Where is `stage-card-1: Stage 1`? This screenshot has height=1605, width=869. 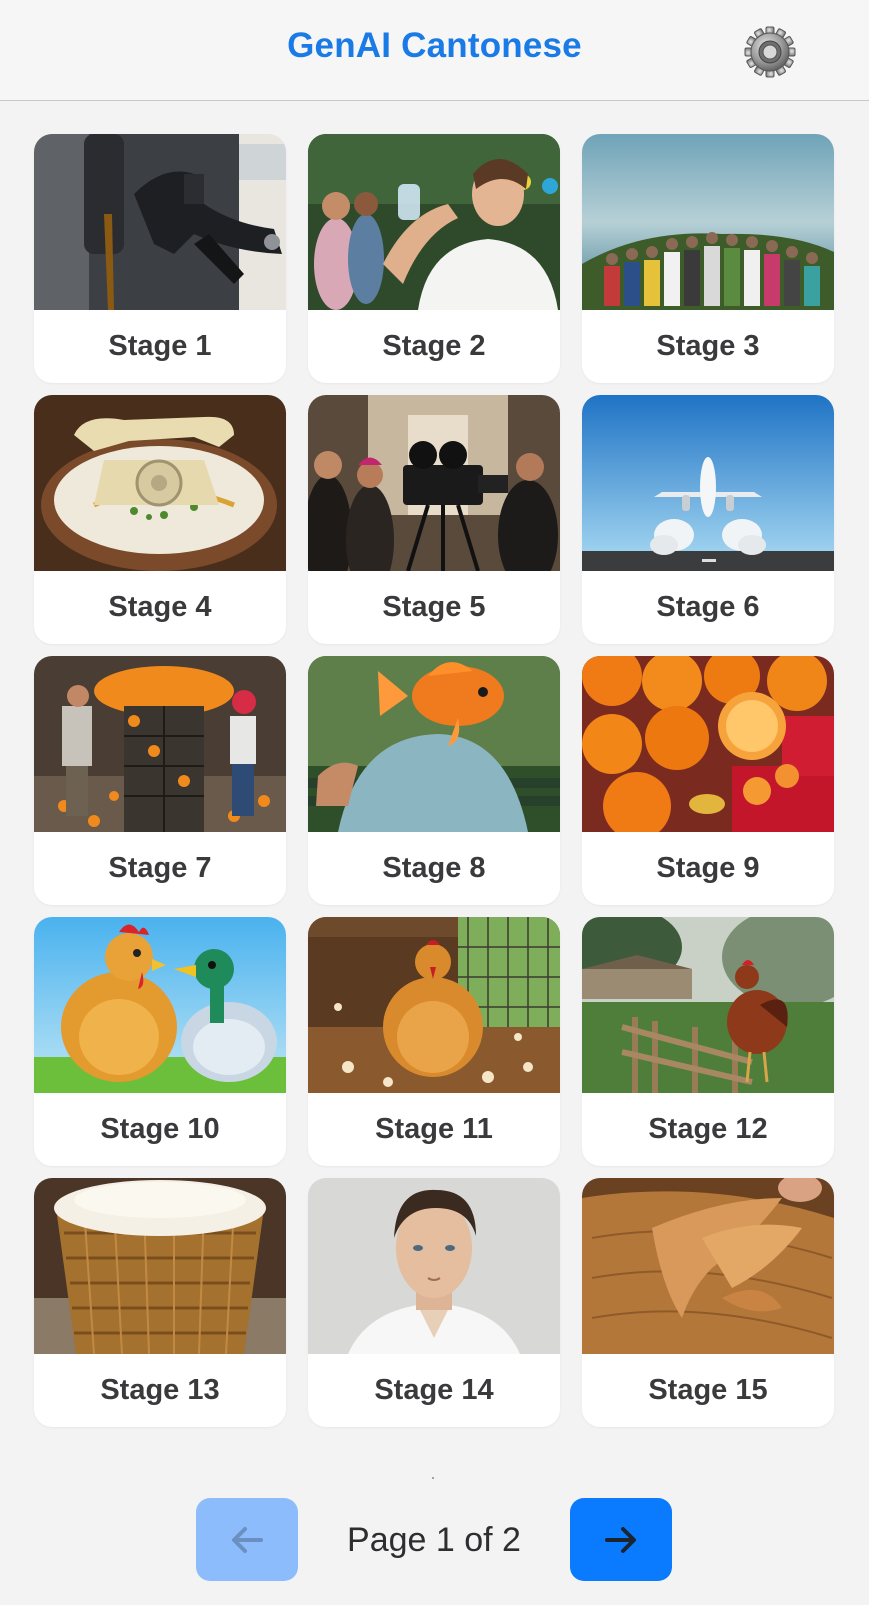 stage-card-1: Stage 1 is located at coordinates (160, 258).